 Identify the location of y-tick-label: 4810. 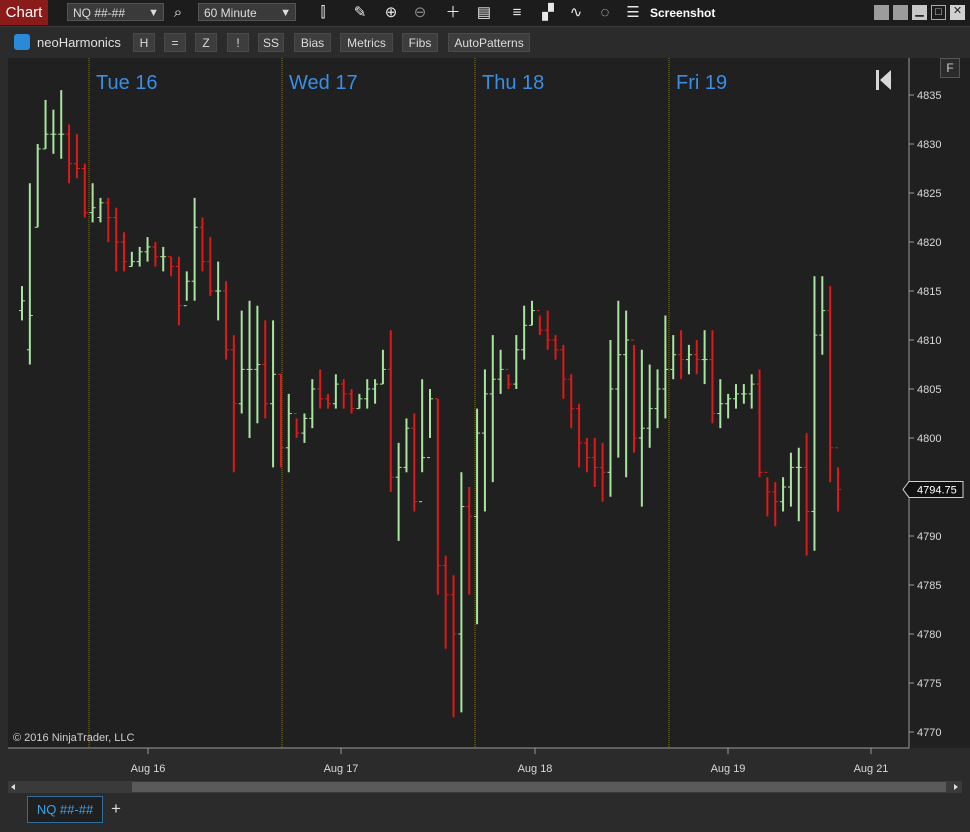
(929, 341).